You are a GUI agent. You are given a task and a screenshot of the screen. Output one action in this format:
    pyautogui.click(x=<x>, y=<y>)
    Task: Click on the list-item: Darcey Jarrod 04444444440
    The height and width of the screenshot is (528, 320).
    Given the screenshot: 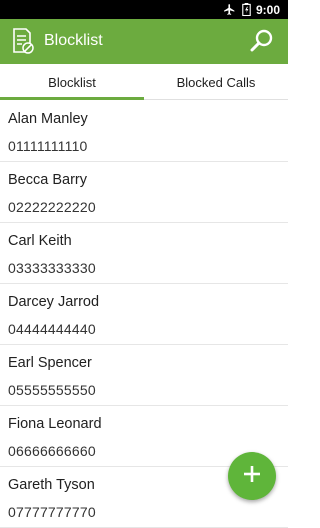 What is the action you would take?
    pyautogui.click(x=144, y=314)
    